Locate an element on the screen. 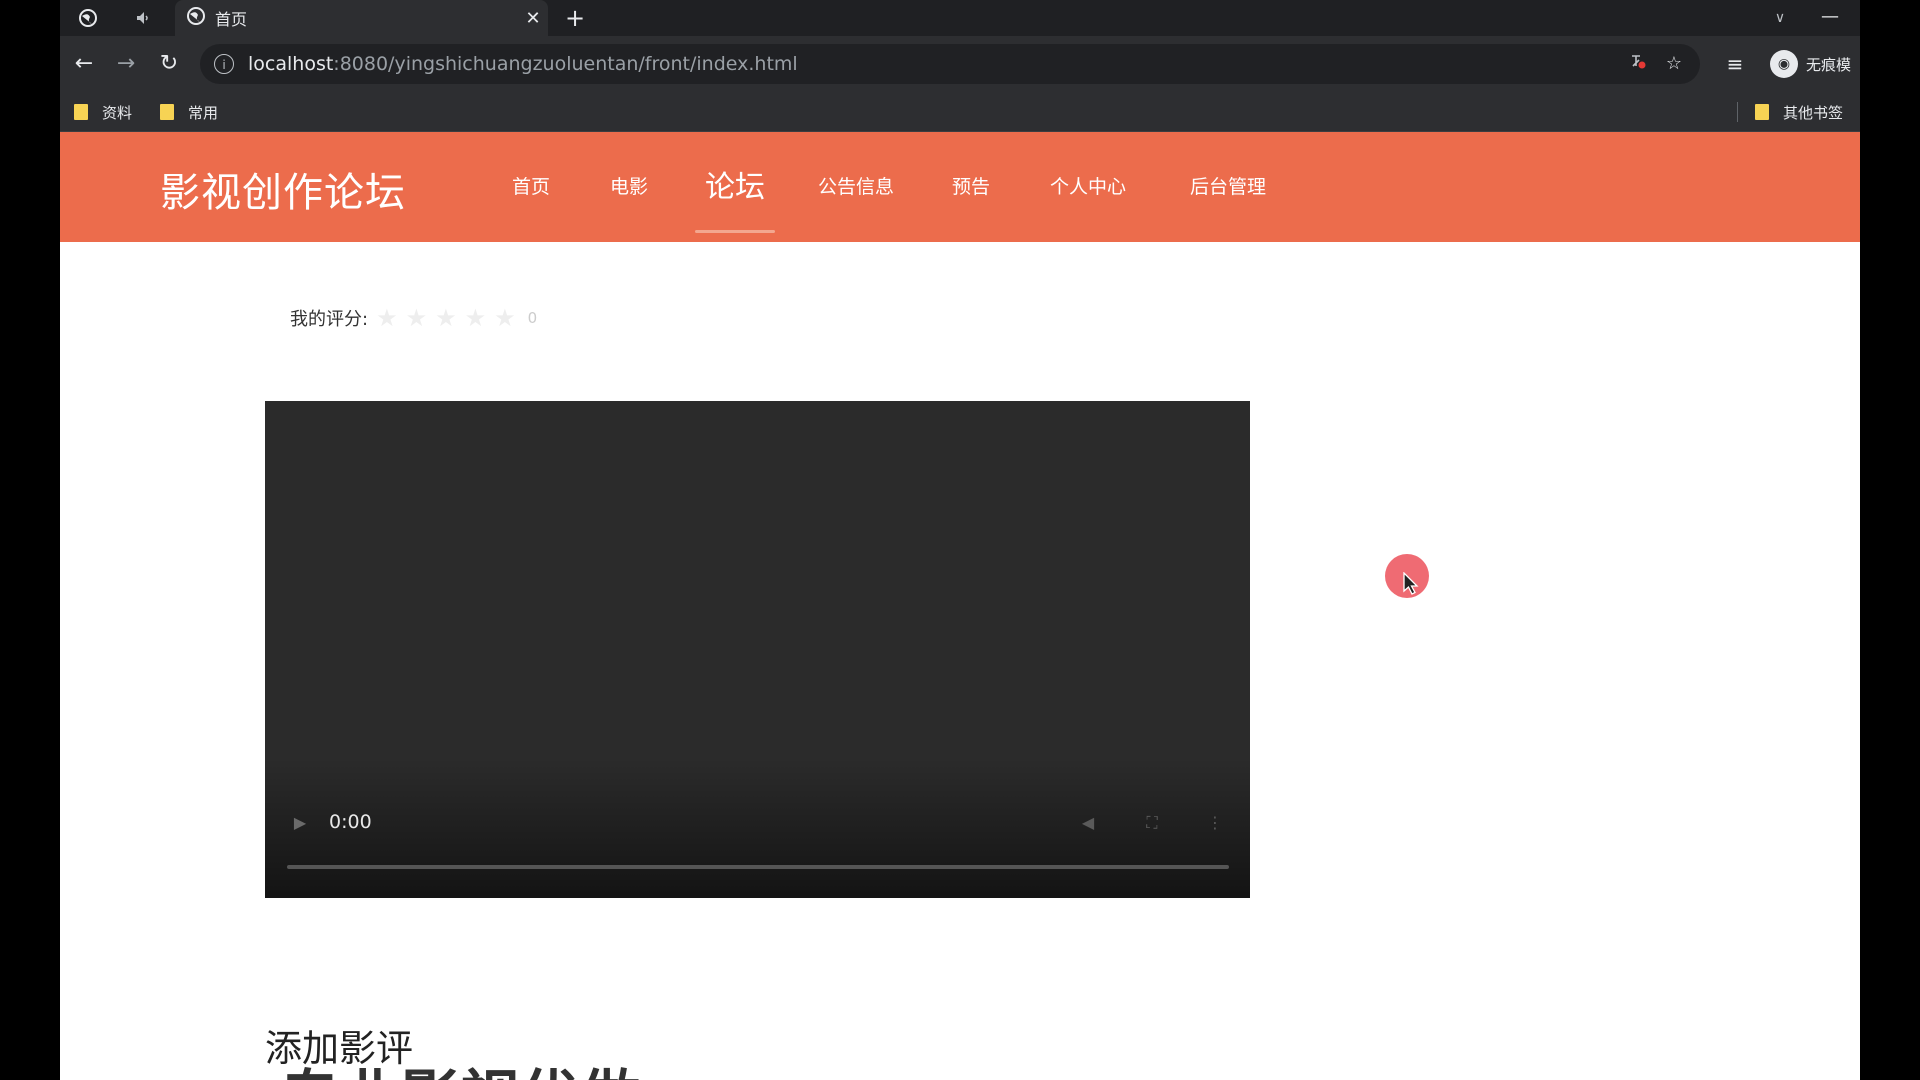 This screenshot has height=1080, width=1920. rating-star-1: ★ is located at coordinates (387, 318).